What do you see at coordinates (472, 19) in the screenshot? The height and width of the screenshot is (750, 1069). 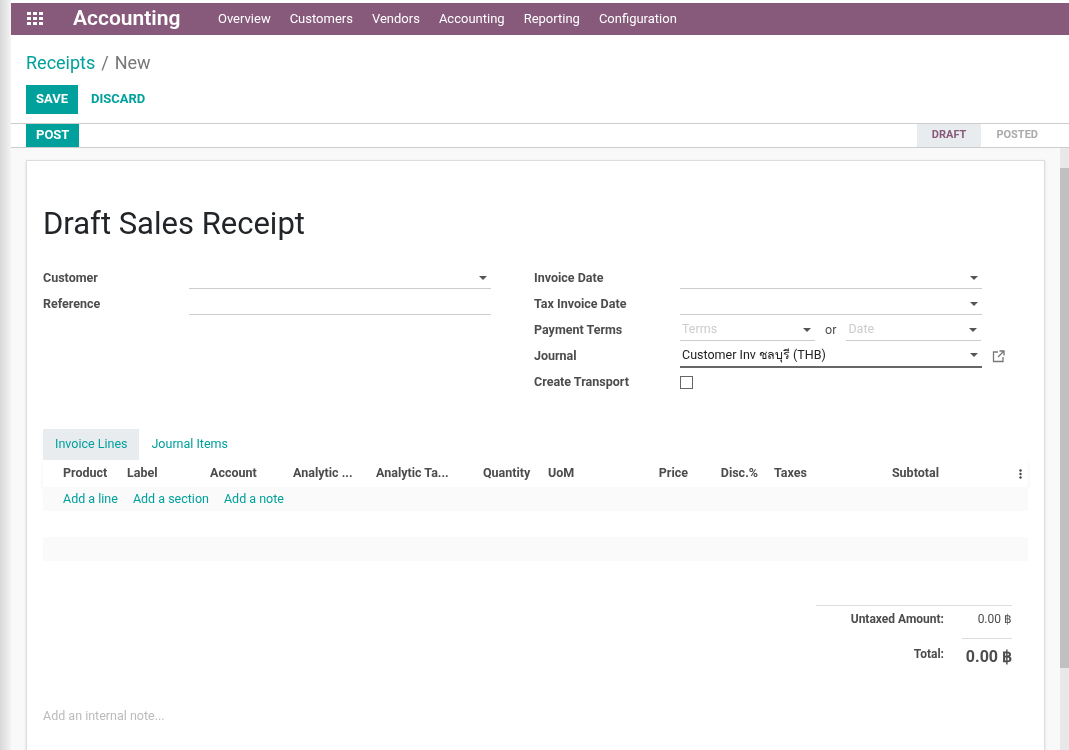 I see `menu-item: Accounting` at bounding box center [472, 19].